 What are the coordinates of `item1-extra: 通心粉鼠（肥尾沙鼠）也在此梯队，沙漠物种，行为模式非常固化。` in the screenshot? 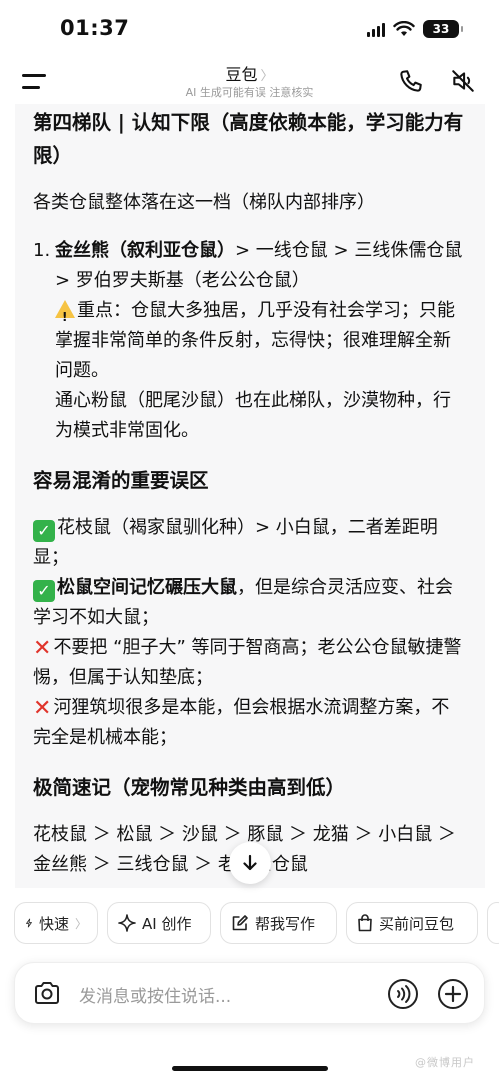 It's located at (253, 415).